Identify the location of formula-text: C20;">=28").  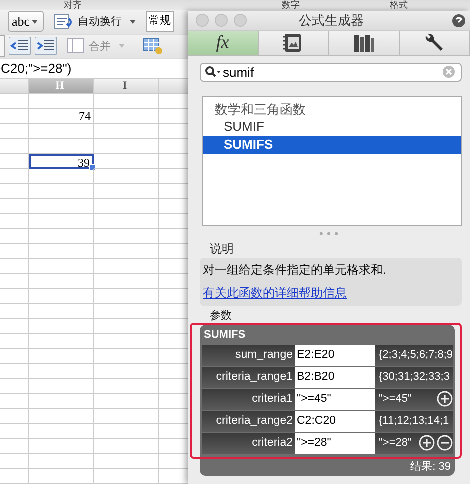
(36, 68).